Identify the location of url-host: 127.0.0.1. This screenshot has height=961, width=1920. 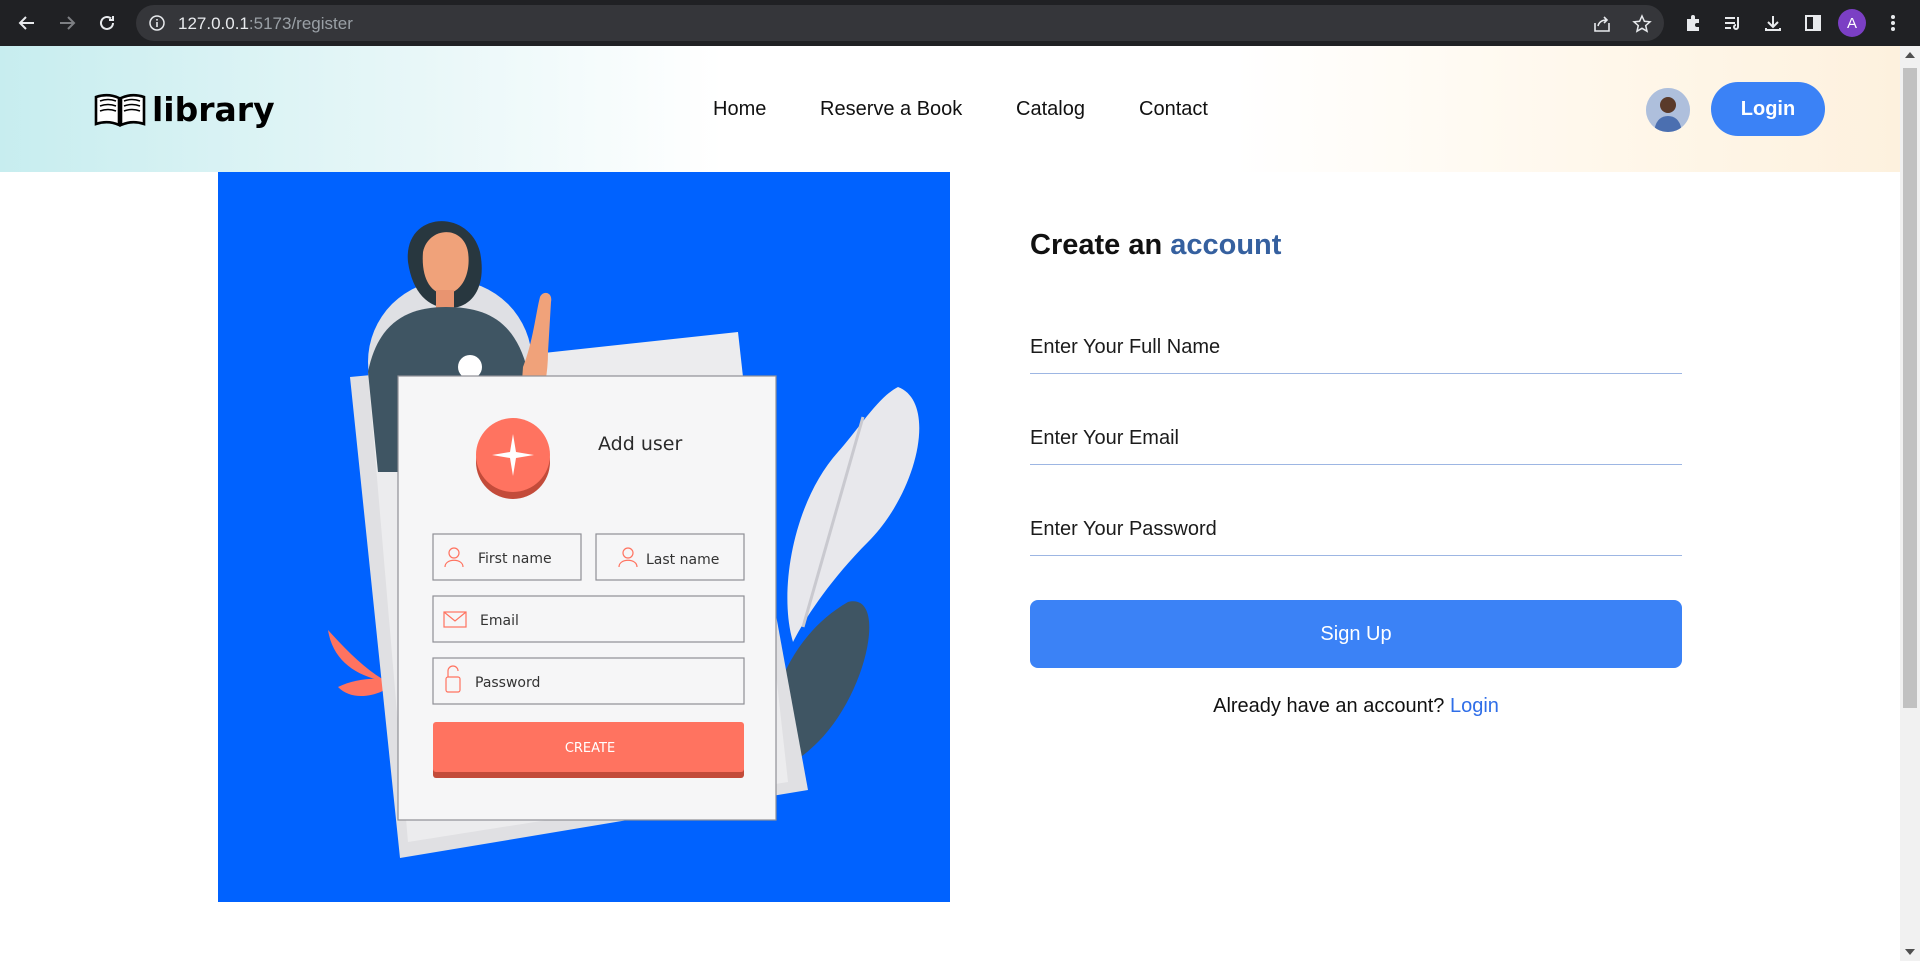
(213, 23).